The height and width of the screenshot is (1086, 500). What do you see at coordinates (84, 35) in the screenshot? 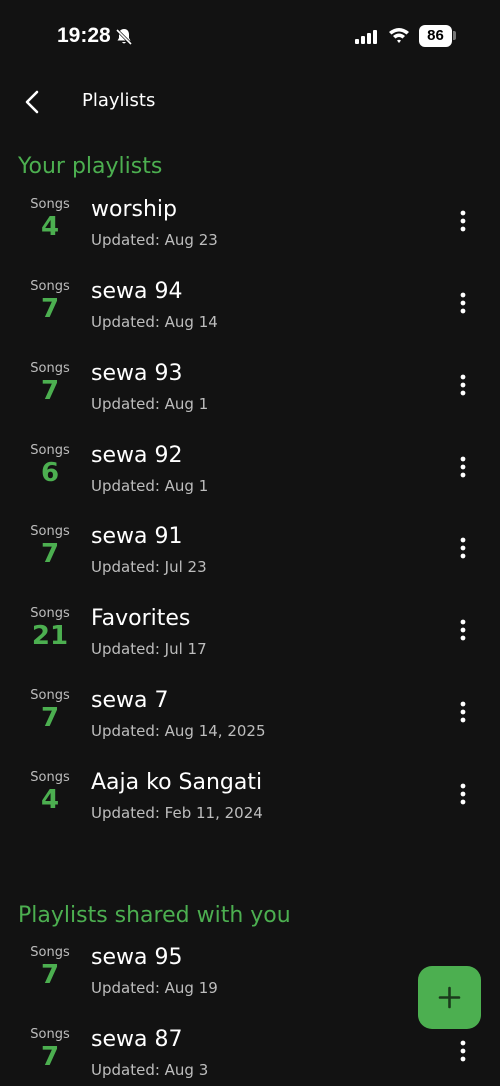
I see `status-time: 19:28` at bounding box center [84, 35].